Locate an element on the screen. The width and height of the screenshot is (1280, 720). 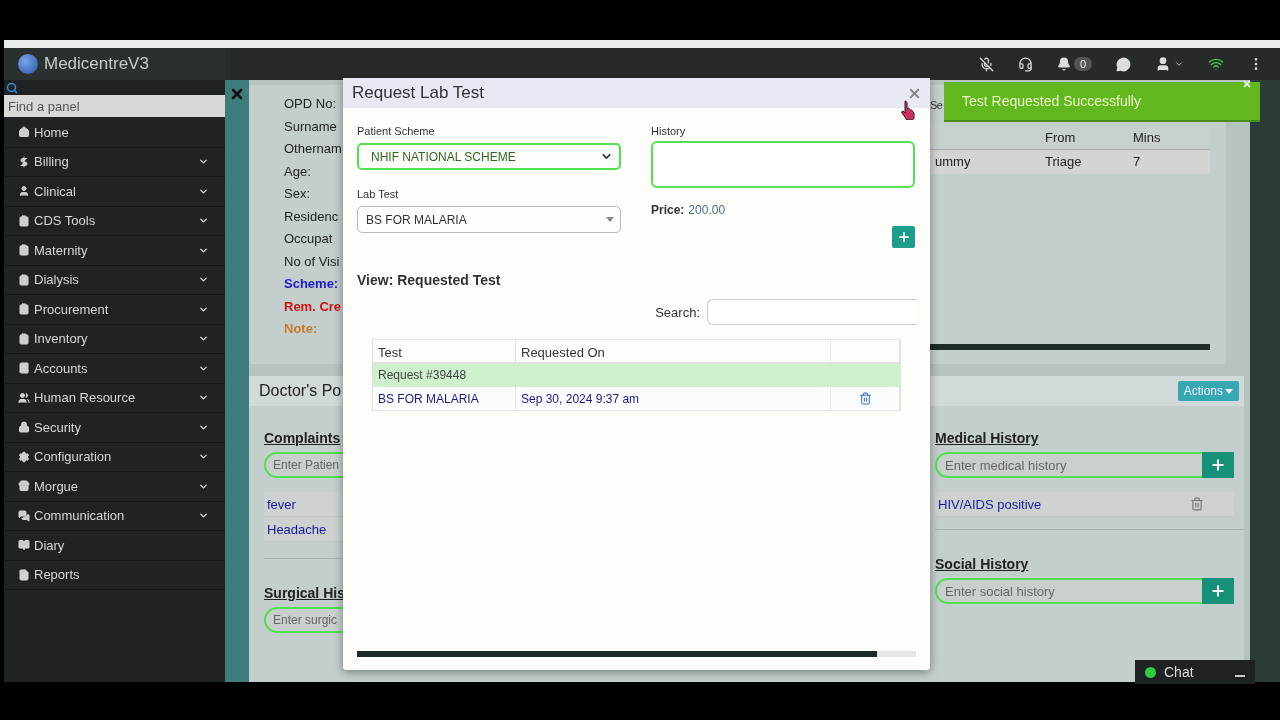
field-label: History is located at coordinates (669, 132).